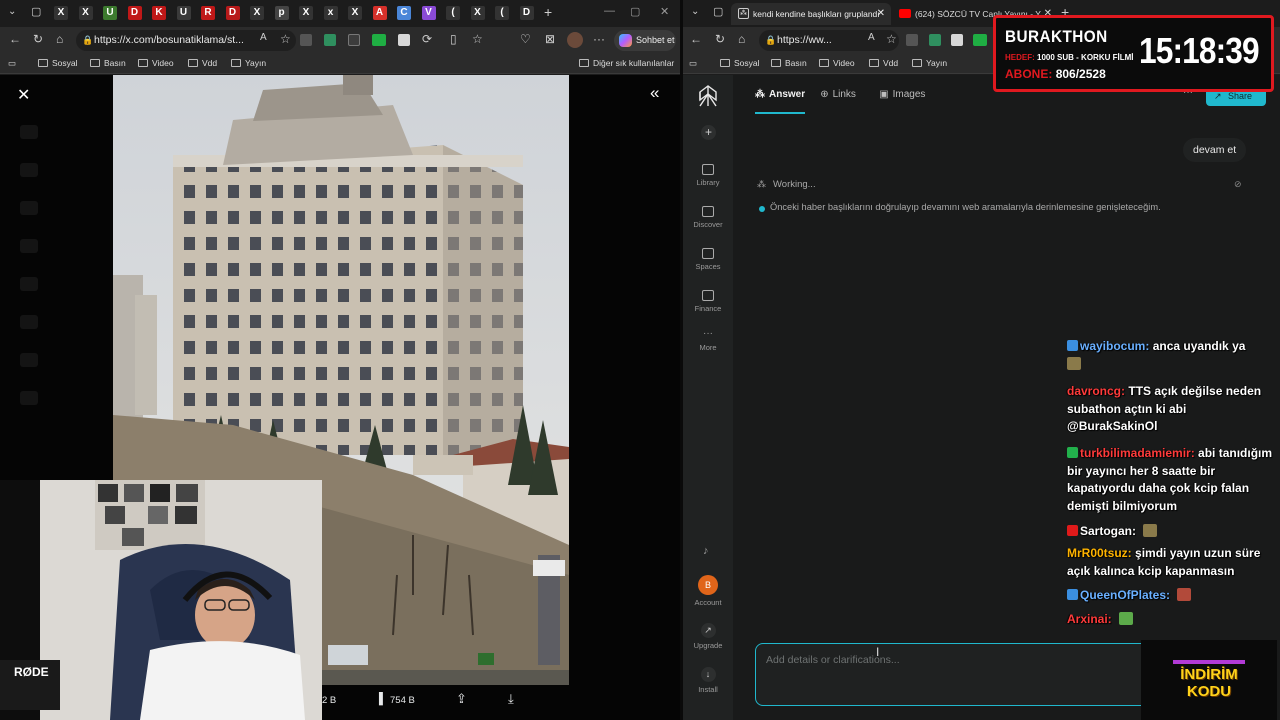 Image resolution: width=1280 pixels, height=720 pixels. Describe the element at coordinates (811, 14) in the screenshot. I see `tab-perplexity: ⁂ kendi kendine başlıkları gruplandı ✕` at that location.